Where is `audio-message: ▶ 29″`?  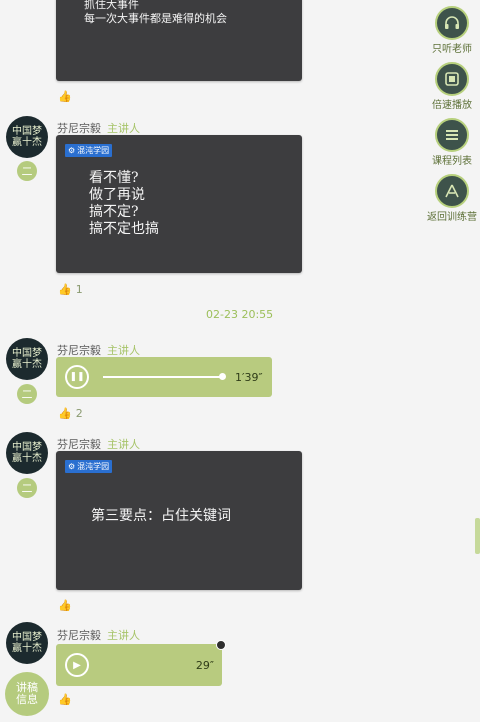
audio-message: ▶ 29″ is located at coordinates (139, 665).